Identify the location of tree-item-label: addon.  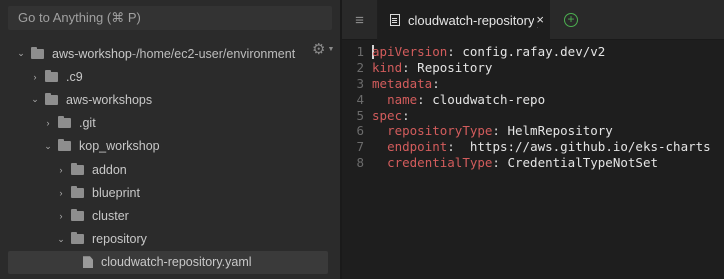
(109, 169).